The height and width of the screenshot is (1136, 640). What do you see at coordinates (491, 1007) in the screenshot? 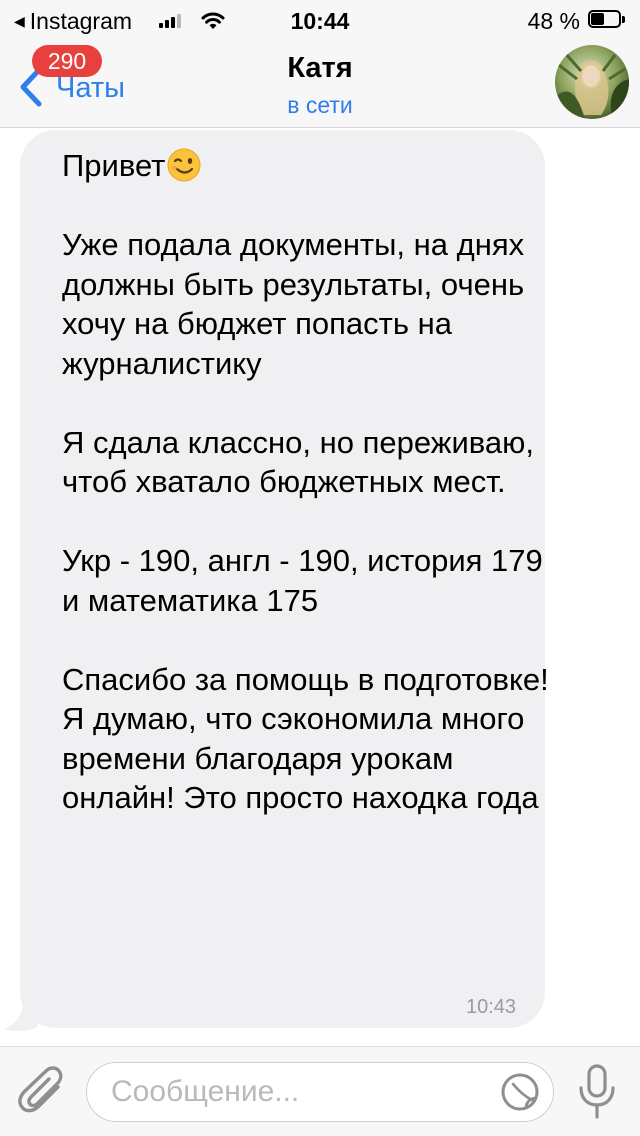
I see `message-timestamp: 10:43` at bounding box center [491, 1007].